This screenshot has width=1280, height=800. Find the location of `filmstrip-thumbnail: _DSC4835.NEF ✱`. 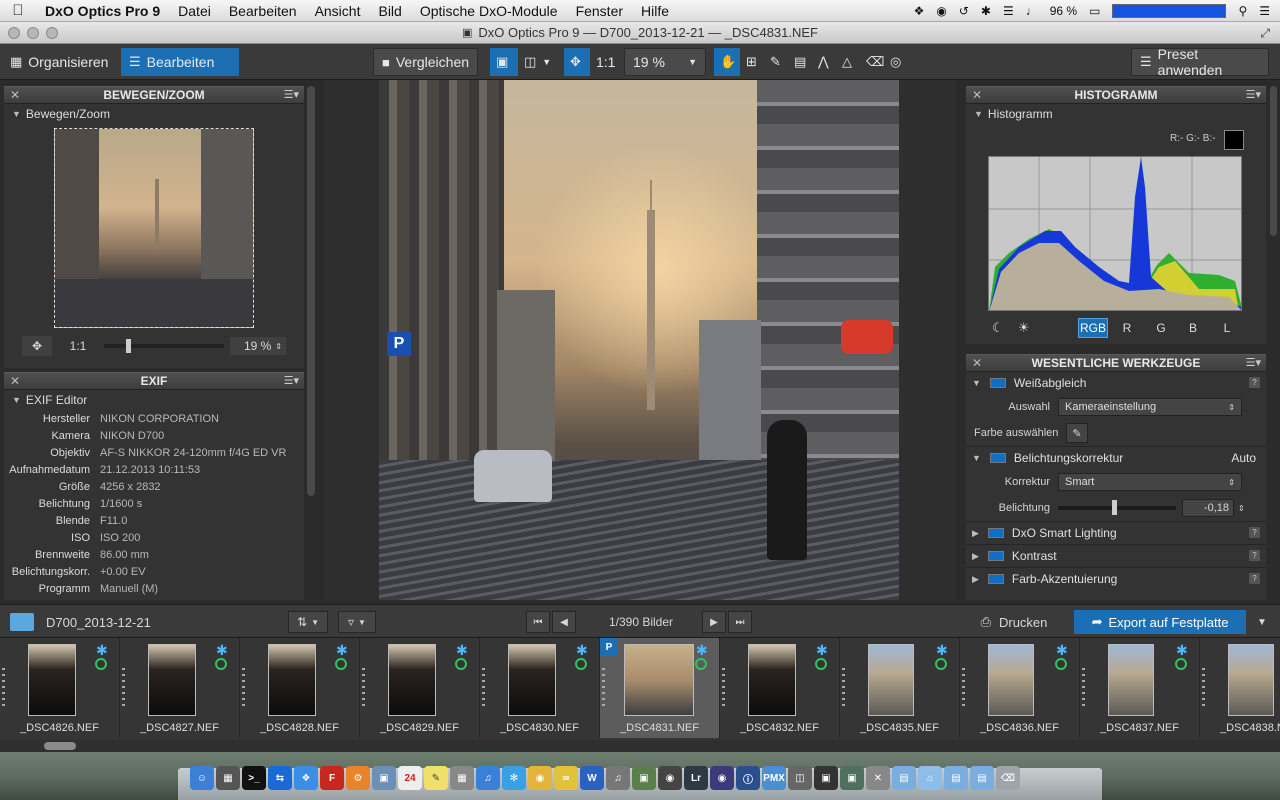

filmstrip-thumbnail: _DSC4835.NEF ✱ is located at coordinates (900, 688).